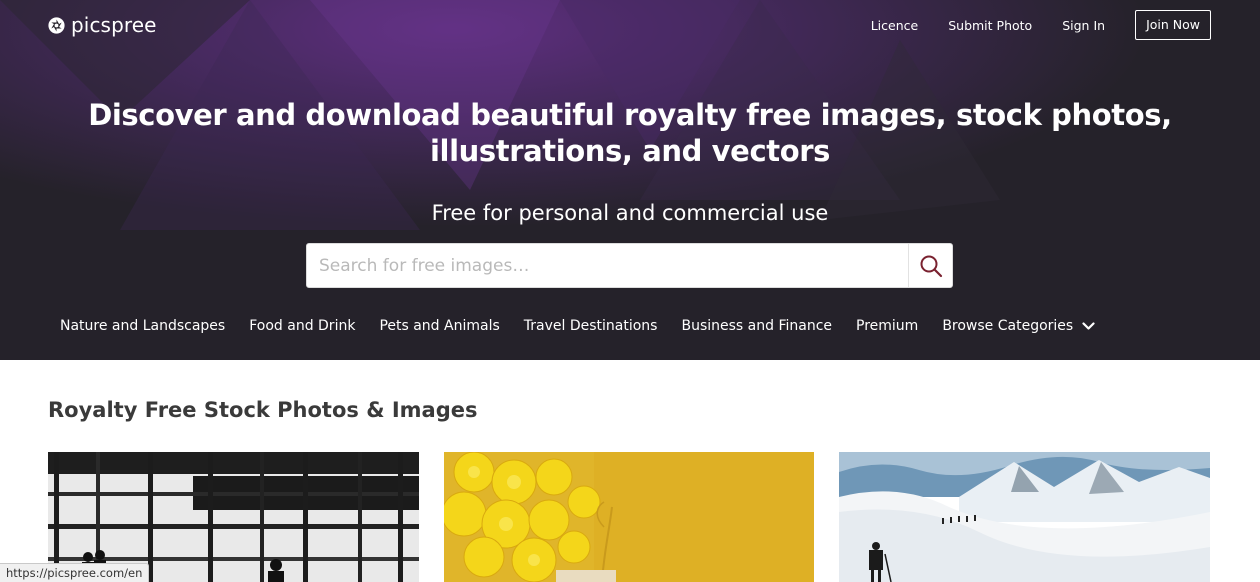 This screenshot has width=1260, height=582. I want to click on search-icon, so click(931, 266).